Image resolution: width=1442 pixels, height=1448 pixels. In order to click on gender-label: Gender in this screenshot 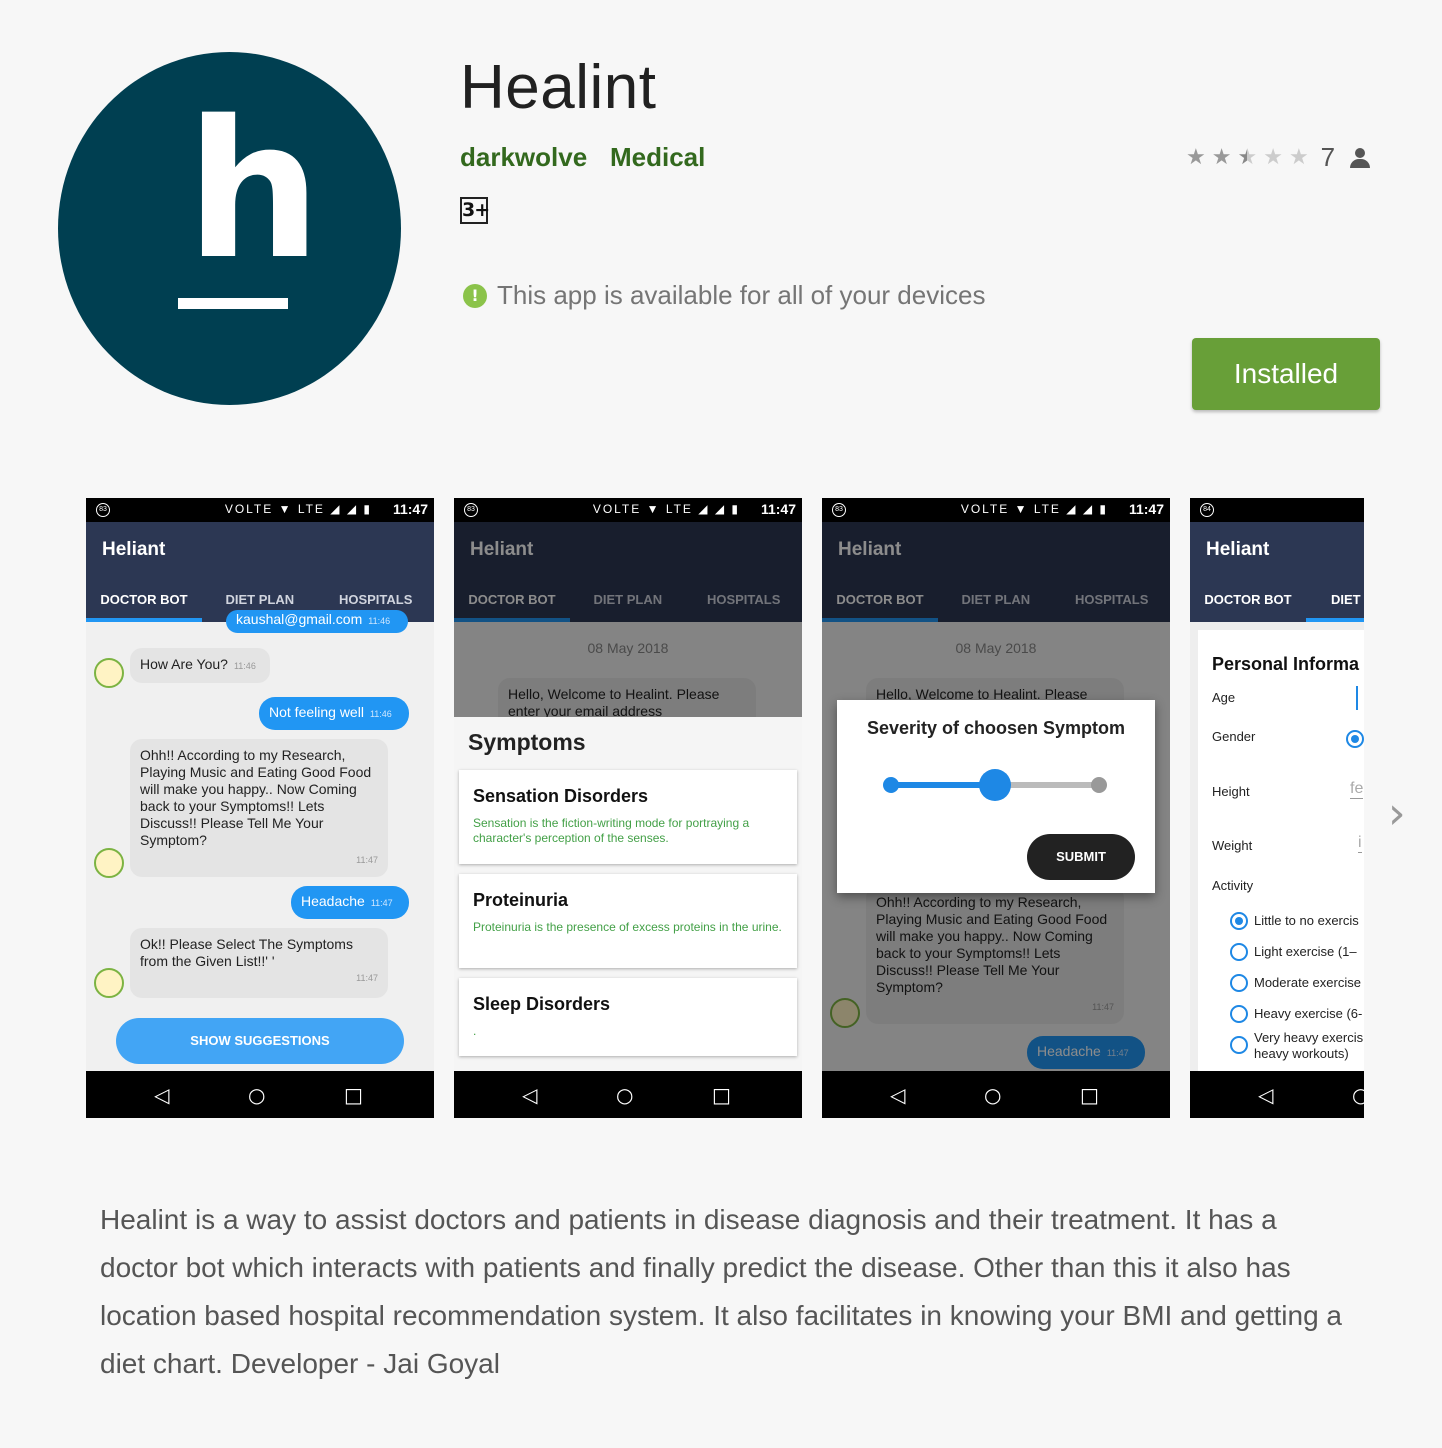, I will do `click(1234, 736)`.